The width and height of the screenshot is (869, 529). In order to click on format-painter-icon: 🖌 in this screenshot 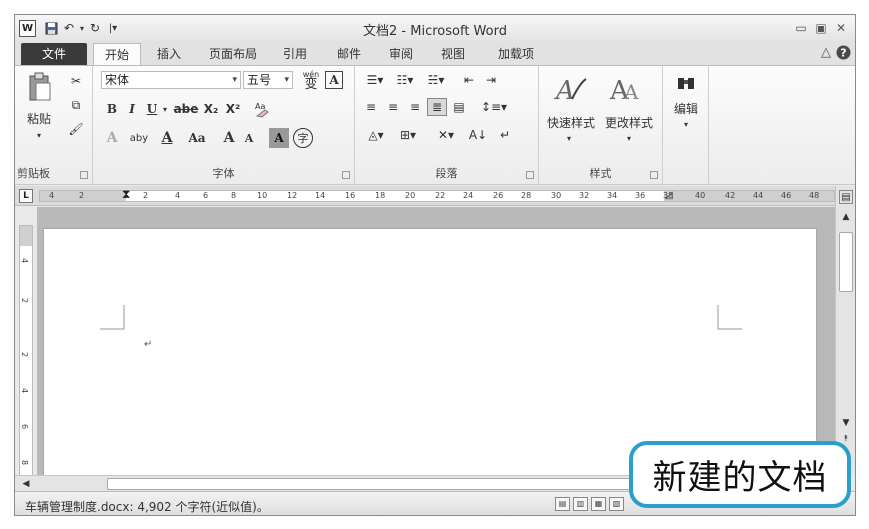, I will do `click(76, 129)`.